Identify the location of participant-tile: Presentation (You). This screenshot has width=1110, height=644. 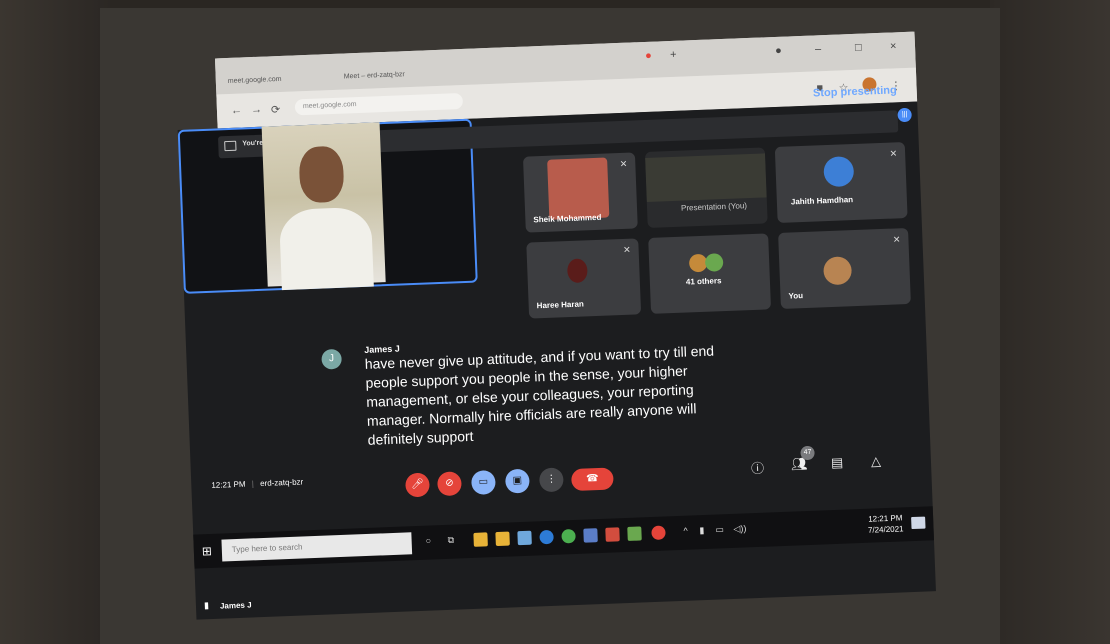
(706, 187).